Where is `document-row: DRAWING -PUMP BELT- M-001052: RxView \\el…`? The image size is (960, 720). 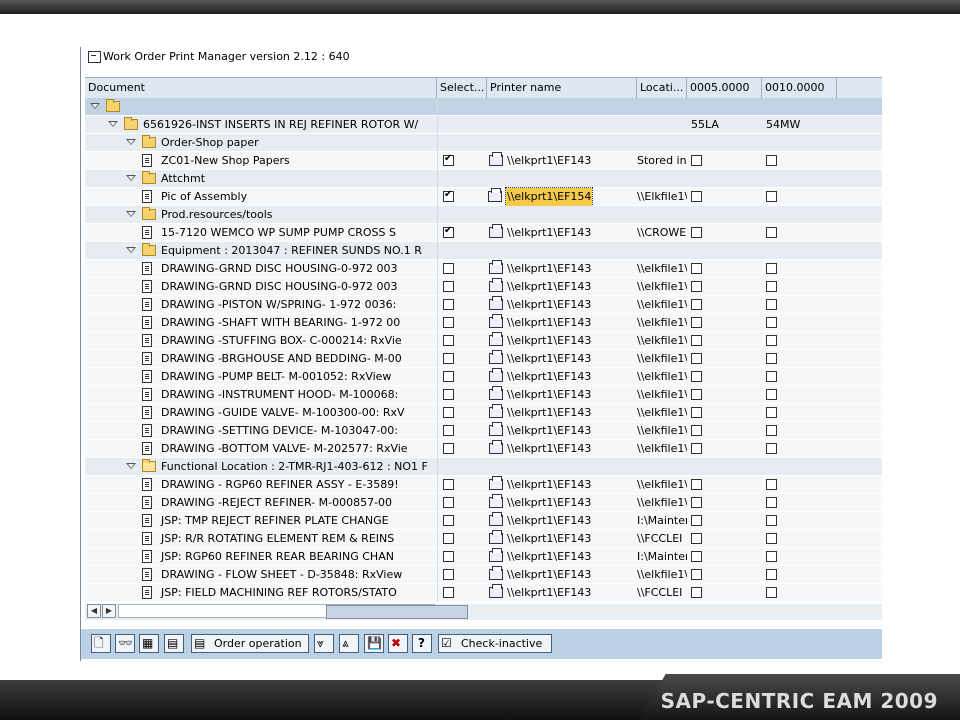 document-row: DRAWING -PUMP BELT- M-001052: RxView \\el… is located at coordinates (483, 377).